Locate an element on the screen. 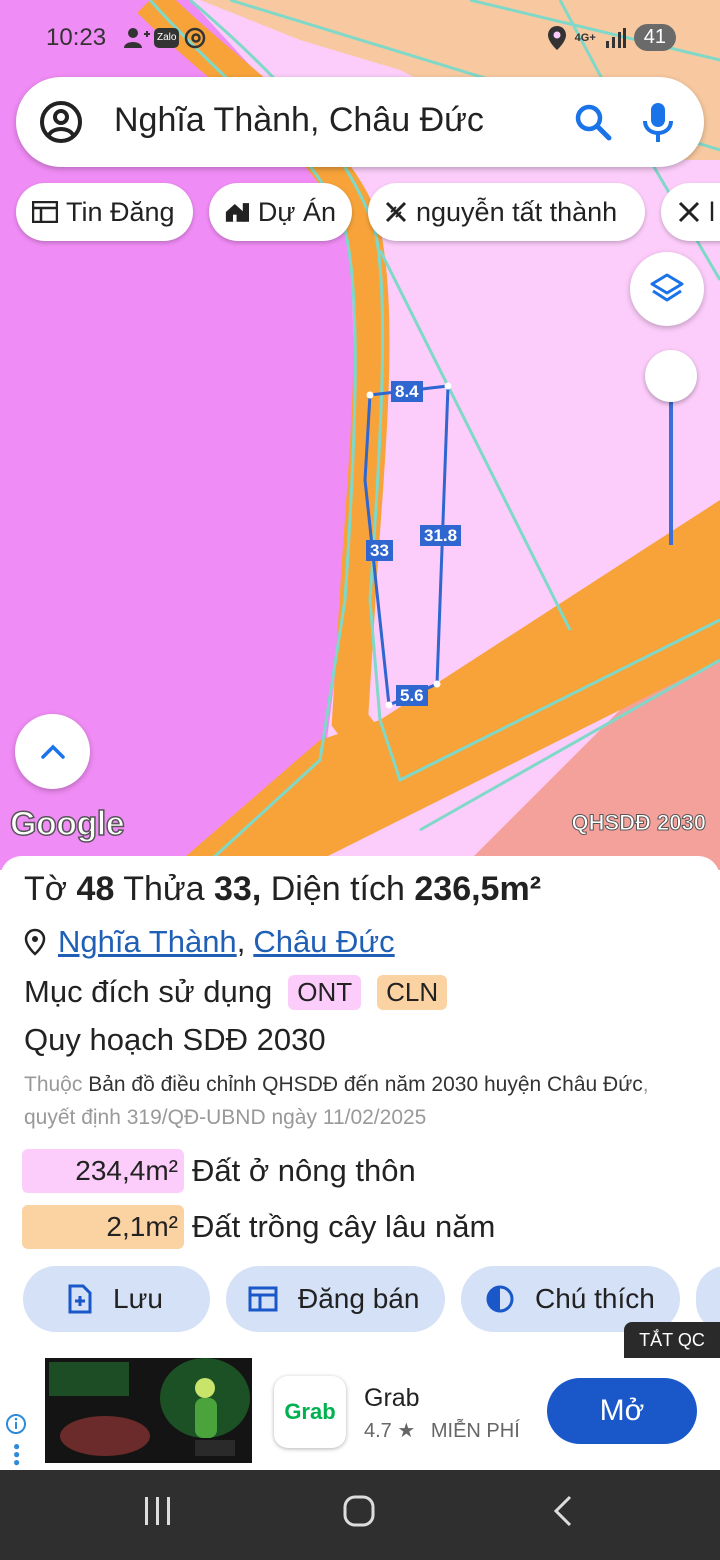 This screenshot has height=1560, width=720. chip-du-an: Dự Án is located at coordinates (280, 212).